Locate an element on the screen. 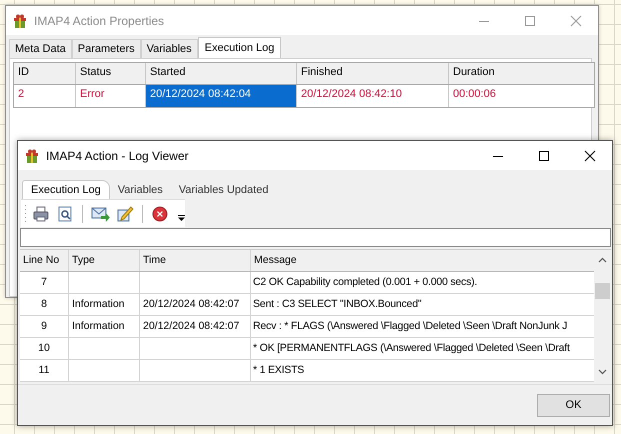 The image size is (621, 434). column-header: Time is located at coordinates (195, 260).